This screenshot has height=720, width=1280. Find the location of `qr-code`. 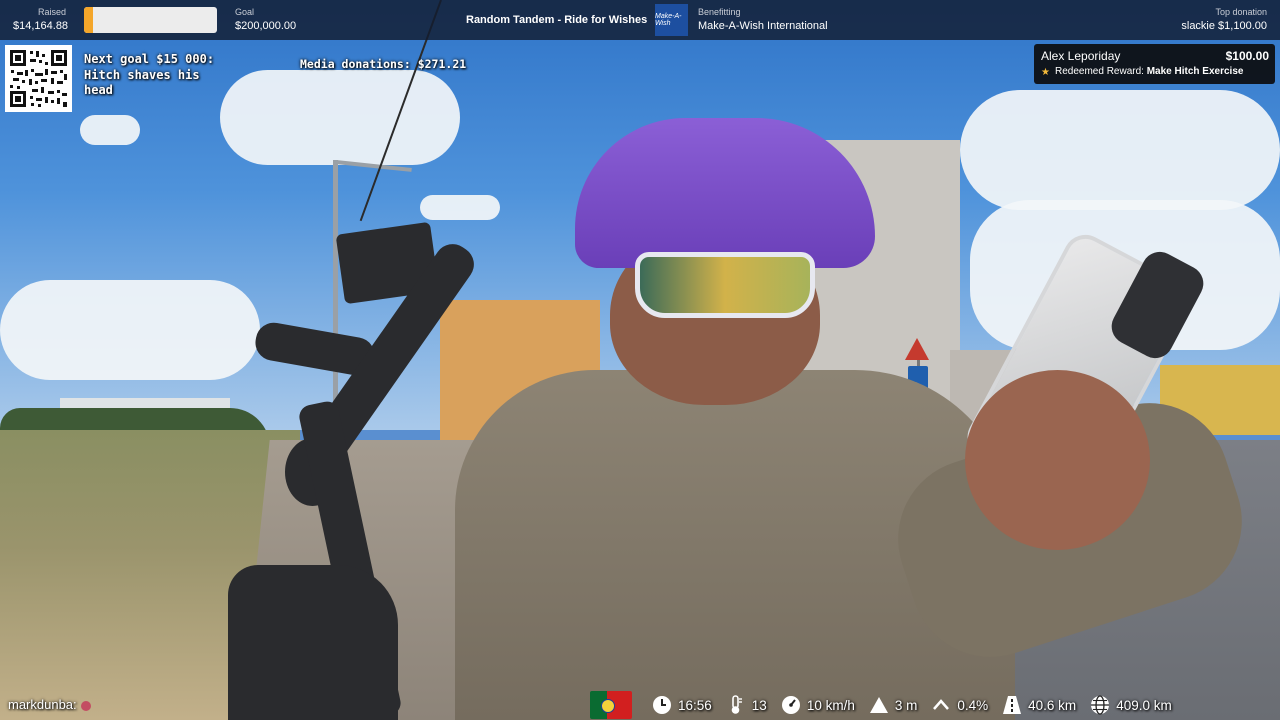

qr-code is located at coordinates (38, 78).